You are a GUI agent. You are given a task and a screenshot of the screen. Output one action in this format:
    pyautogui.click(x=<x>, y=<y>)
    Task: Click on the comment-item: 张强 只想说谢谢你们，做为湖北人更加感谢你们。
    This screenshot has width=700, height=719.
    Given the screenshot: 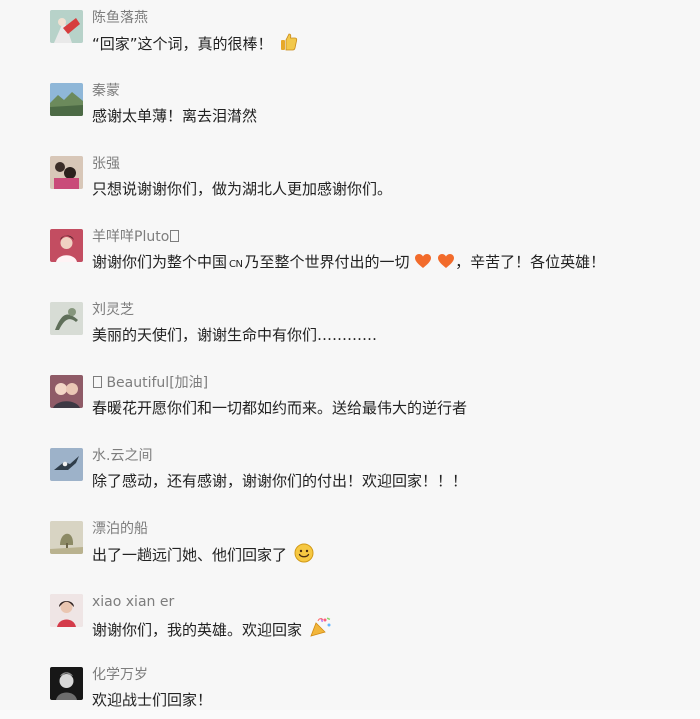 What is the action you would take?
    pyautogui.click(x=350, y=177)
    